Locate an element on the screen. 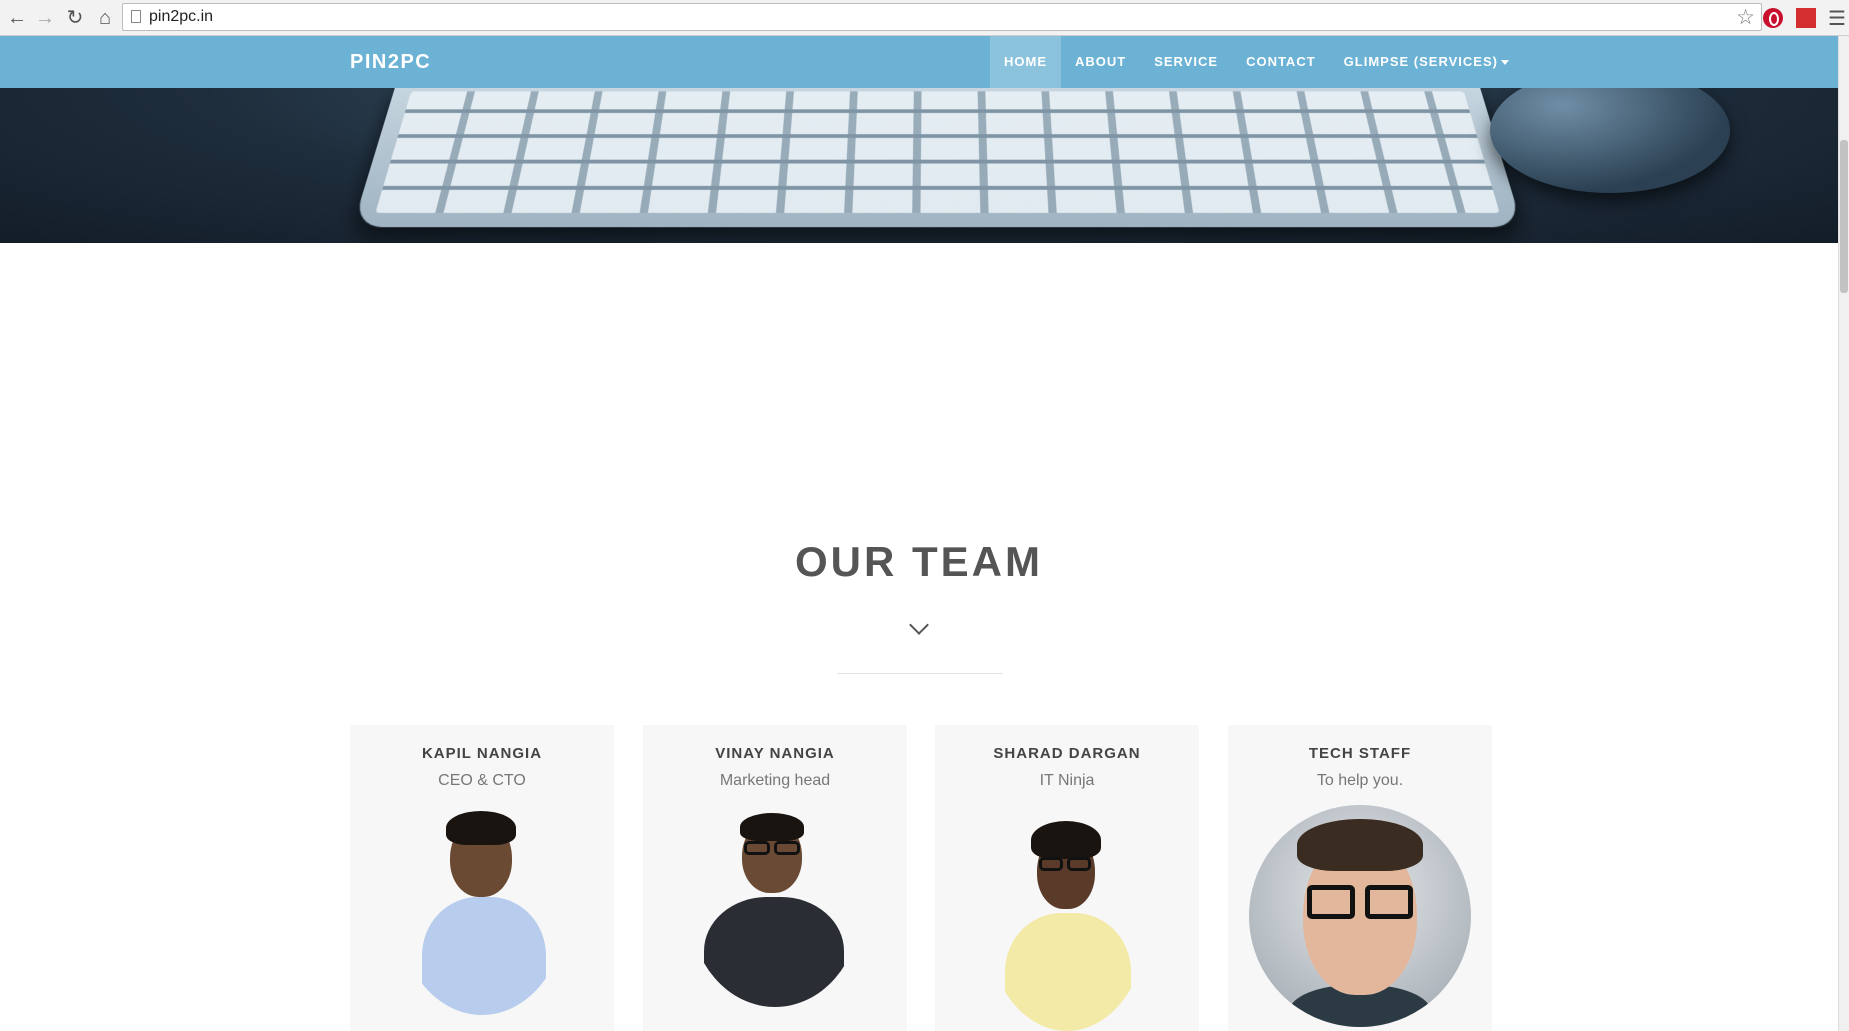  url-text: pin2pc.in is located at coordinates (181, 17).